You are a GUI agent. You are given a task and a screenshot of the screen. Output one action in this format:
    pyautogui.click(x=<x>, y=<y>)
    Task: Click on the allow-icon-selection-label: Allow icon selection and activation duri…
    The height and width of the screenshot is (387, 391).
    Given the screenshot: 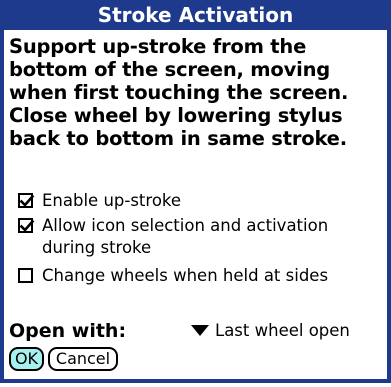 What is the action you would take?
    pyautogui.click(x=185, y=236)
    